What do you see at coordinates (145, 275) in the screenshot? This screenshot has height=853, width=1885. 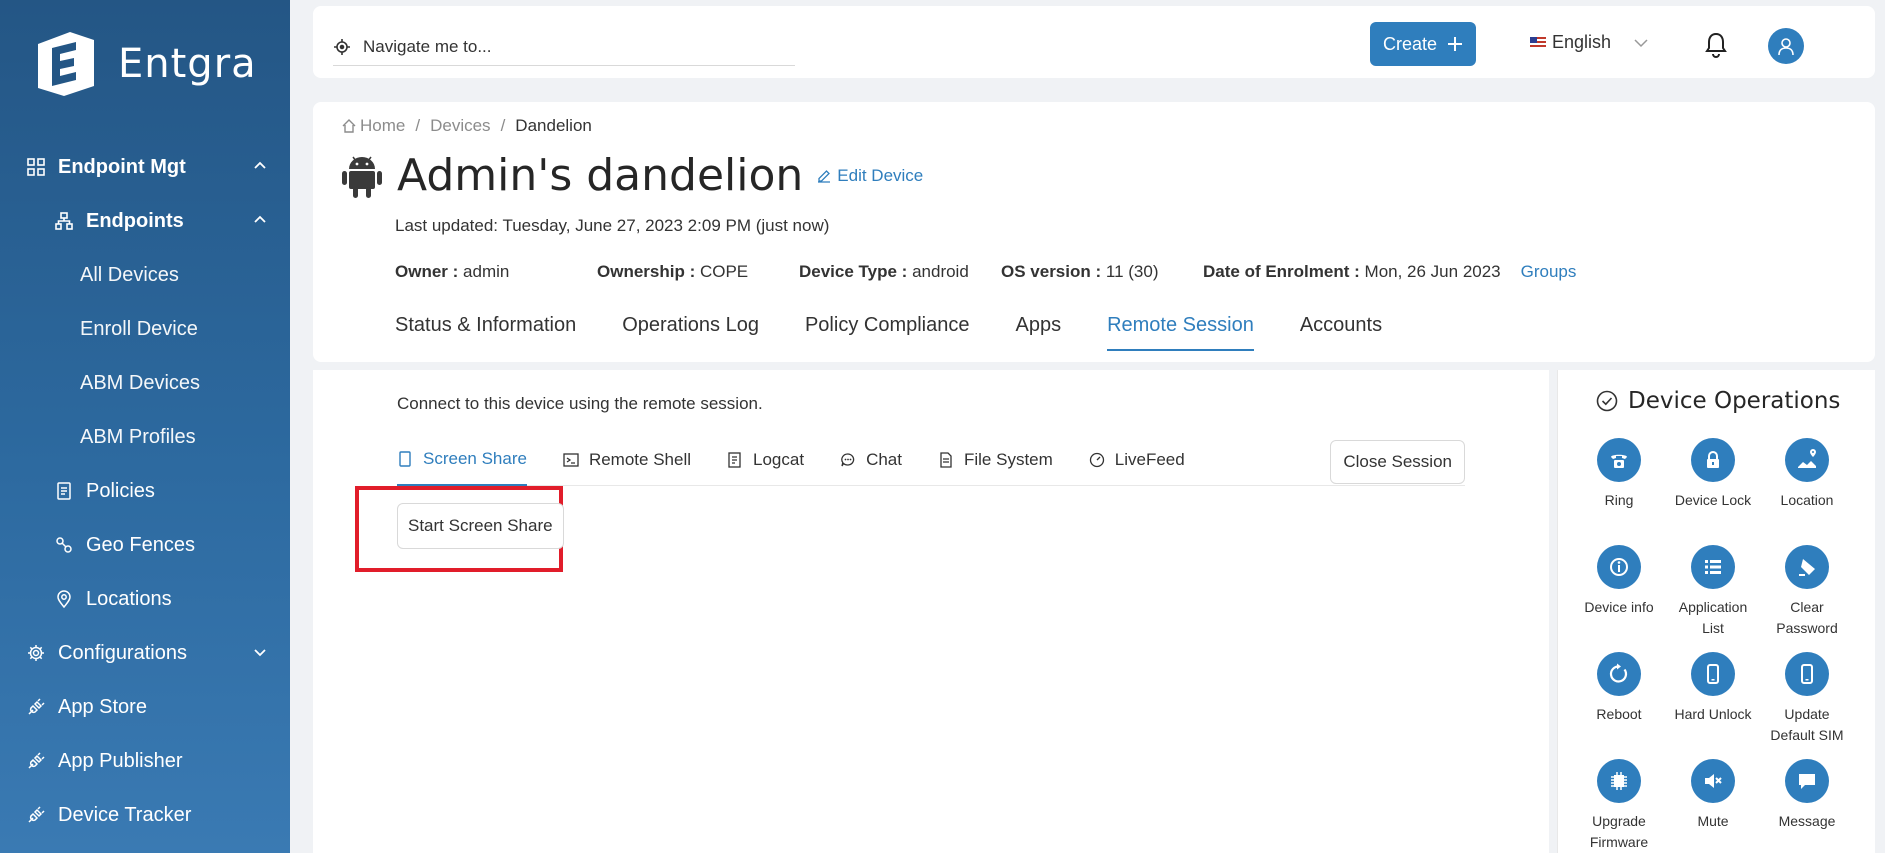 I see `sidebar-item-all-devices: All Devices` at bounding box center [145, 275].